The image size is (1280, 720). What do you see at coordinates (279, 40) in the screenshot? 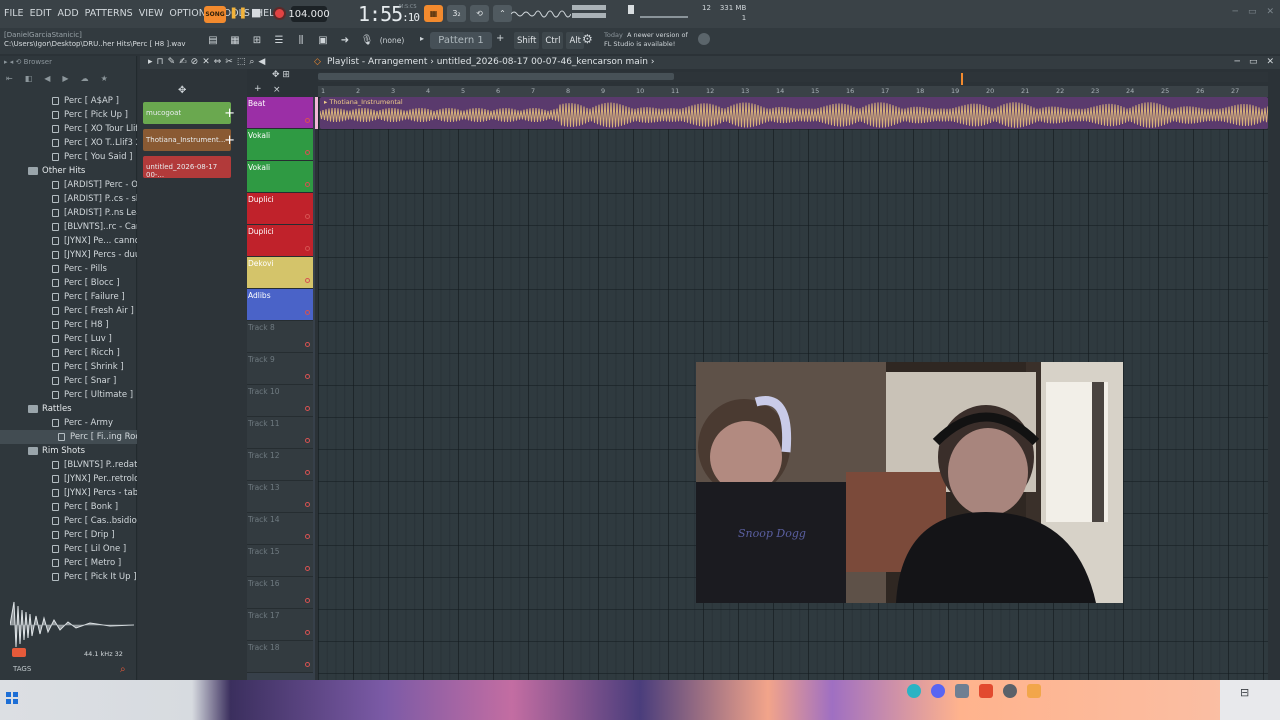
I see `mixer-icon: ☰` at bounding box center [279, 40].